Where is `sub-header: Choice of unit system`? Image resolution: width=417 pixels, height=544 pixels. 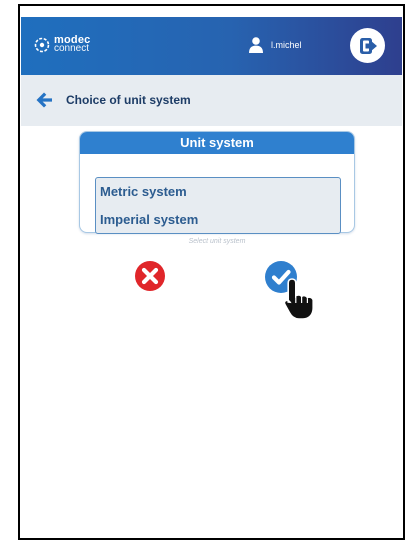 sub-header: Choice of unit system is located at coordinates (211, 100).